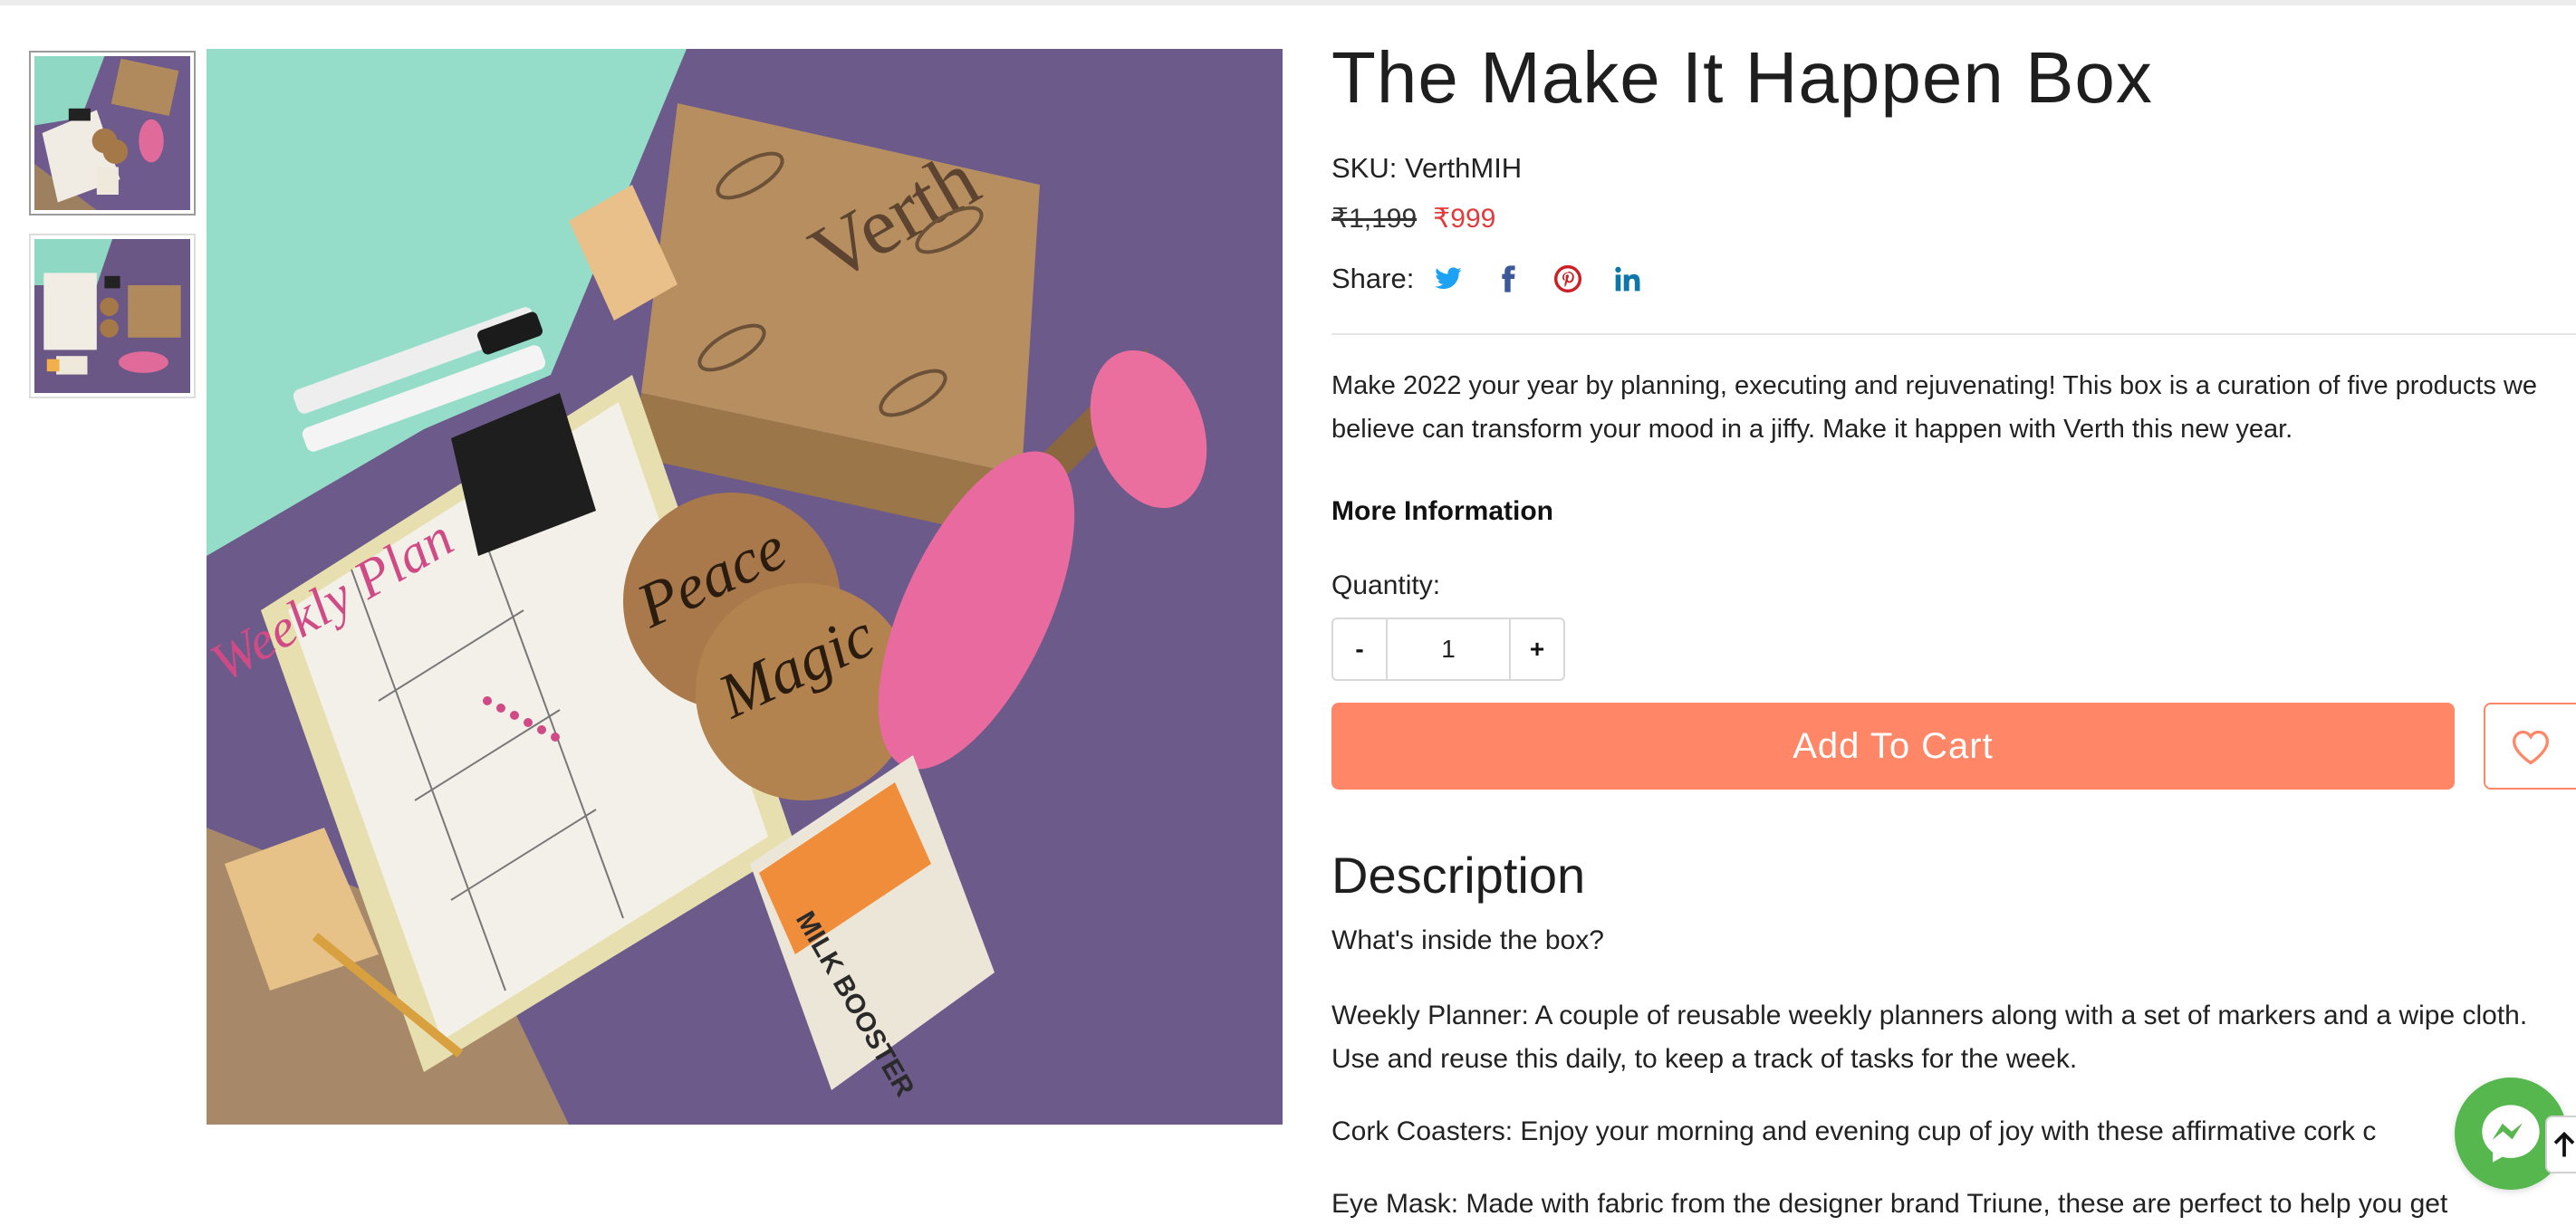 This screenshot has width=2576, height=1226. I want to click on quantity-stepper: - +, so click(1448, 649).